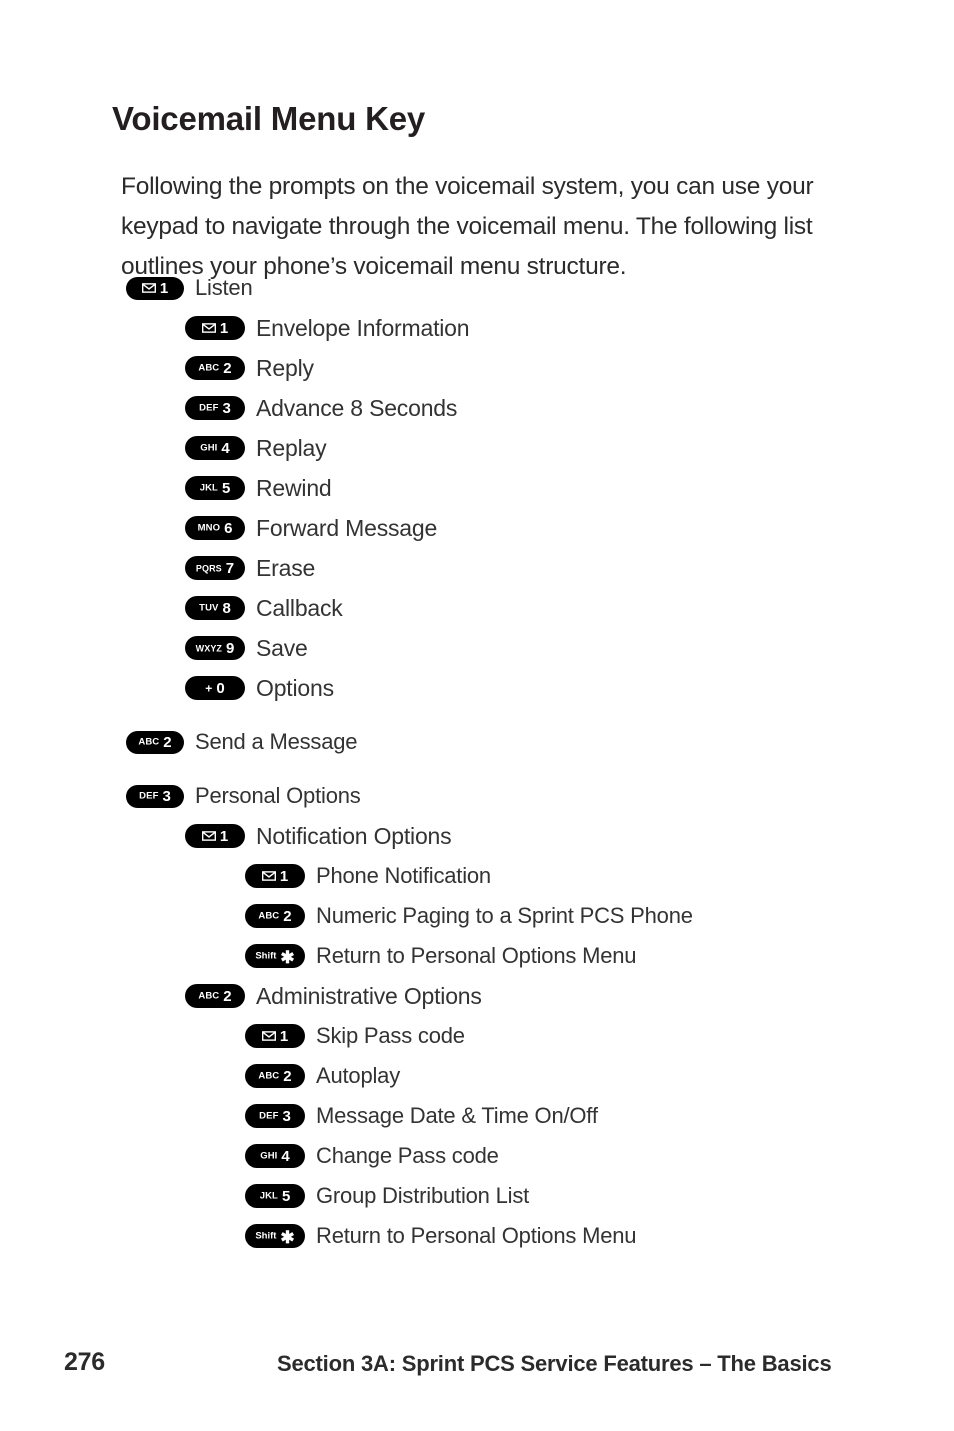 The width and height of the screenshot is (954, 1431). I want to click on key-digit: 0, so click(220, 688).